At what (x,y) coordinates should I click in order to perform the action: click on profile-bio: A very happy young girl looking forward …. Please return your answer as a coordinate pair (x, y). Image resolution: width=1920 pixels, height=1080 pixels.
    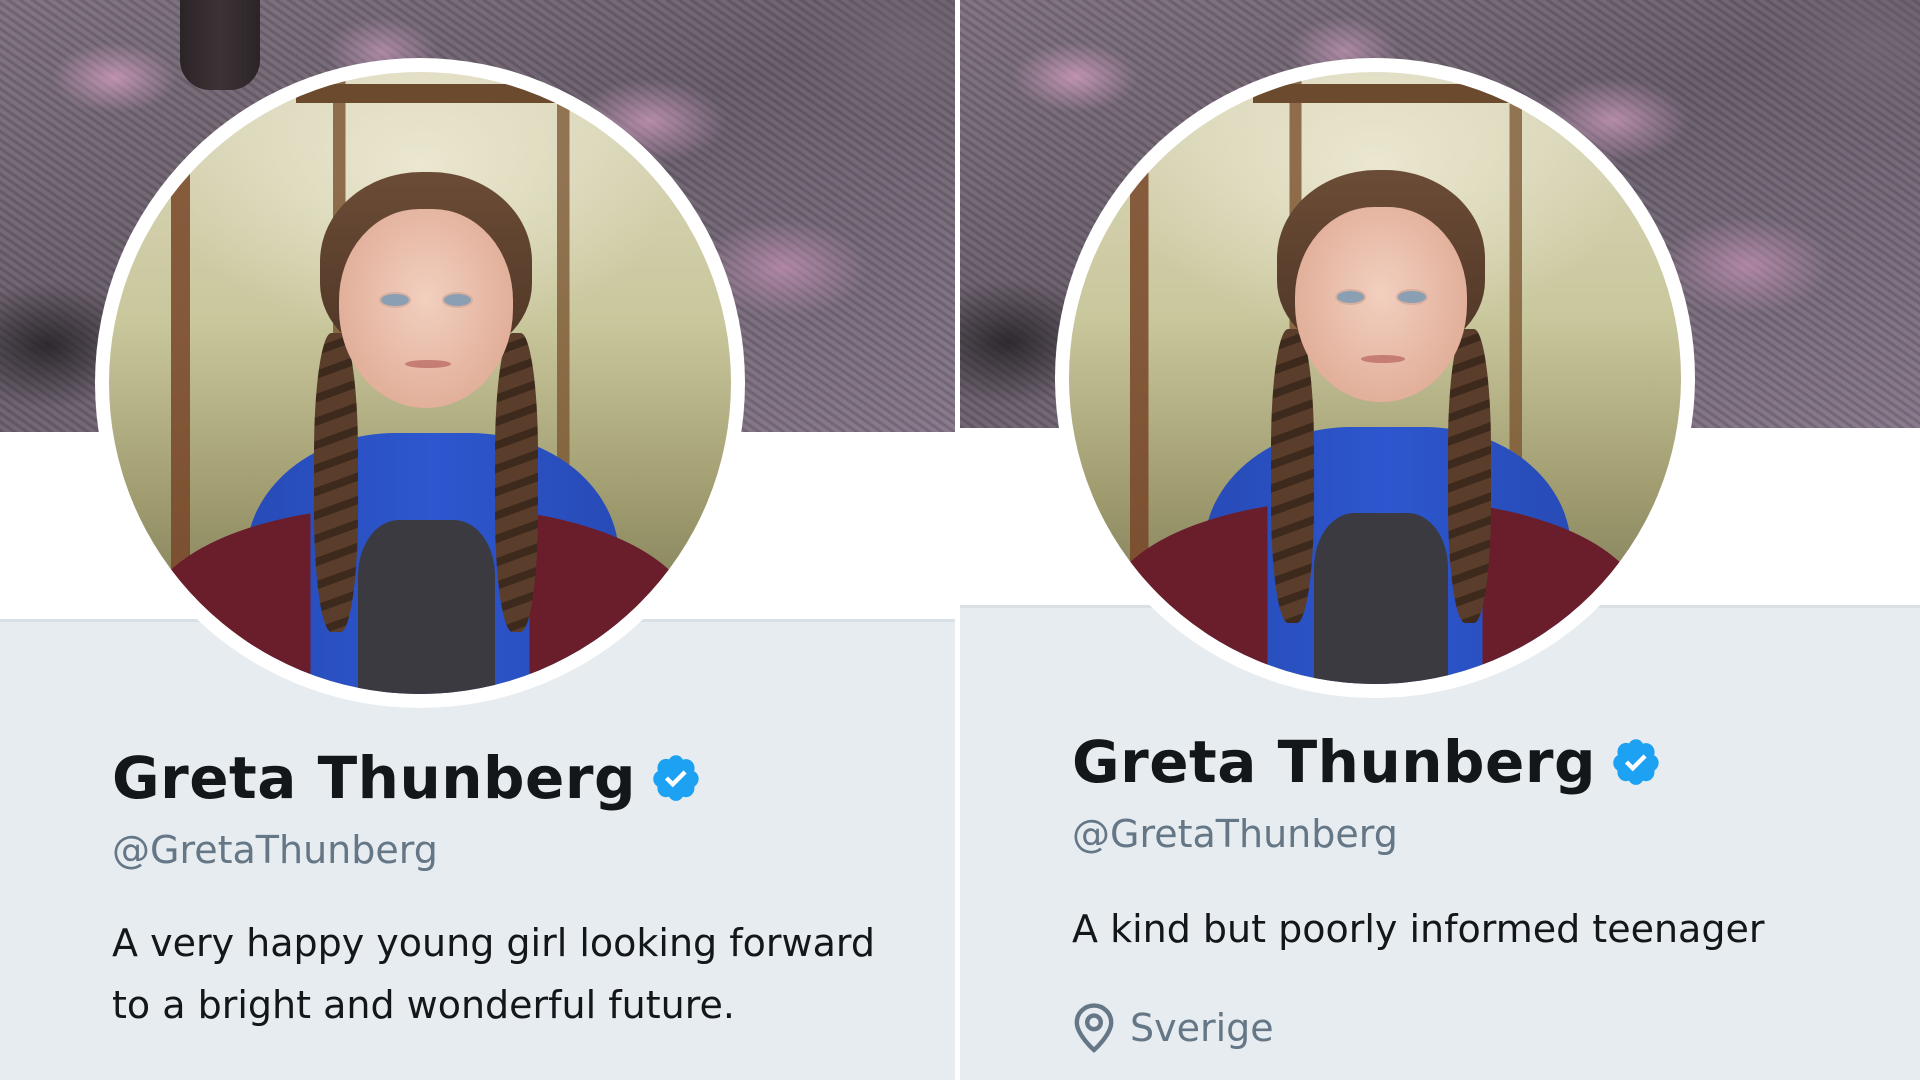
    Looking at the image, I should click on (502, 974).